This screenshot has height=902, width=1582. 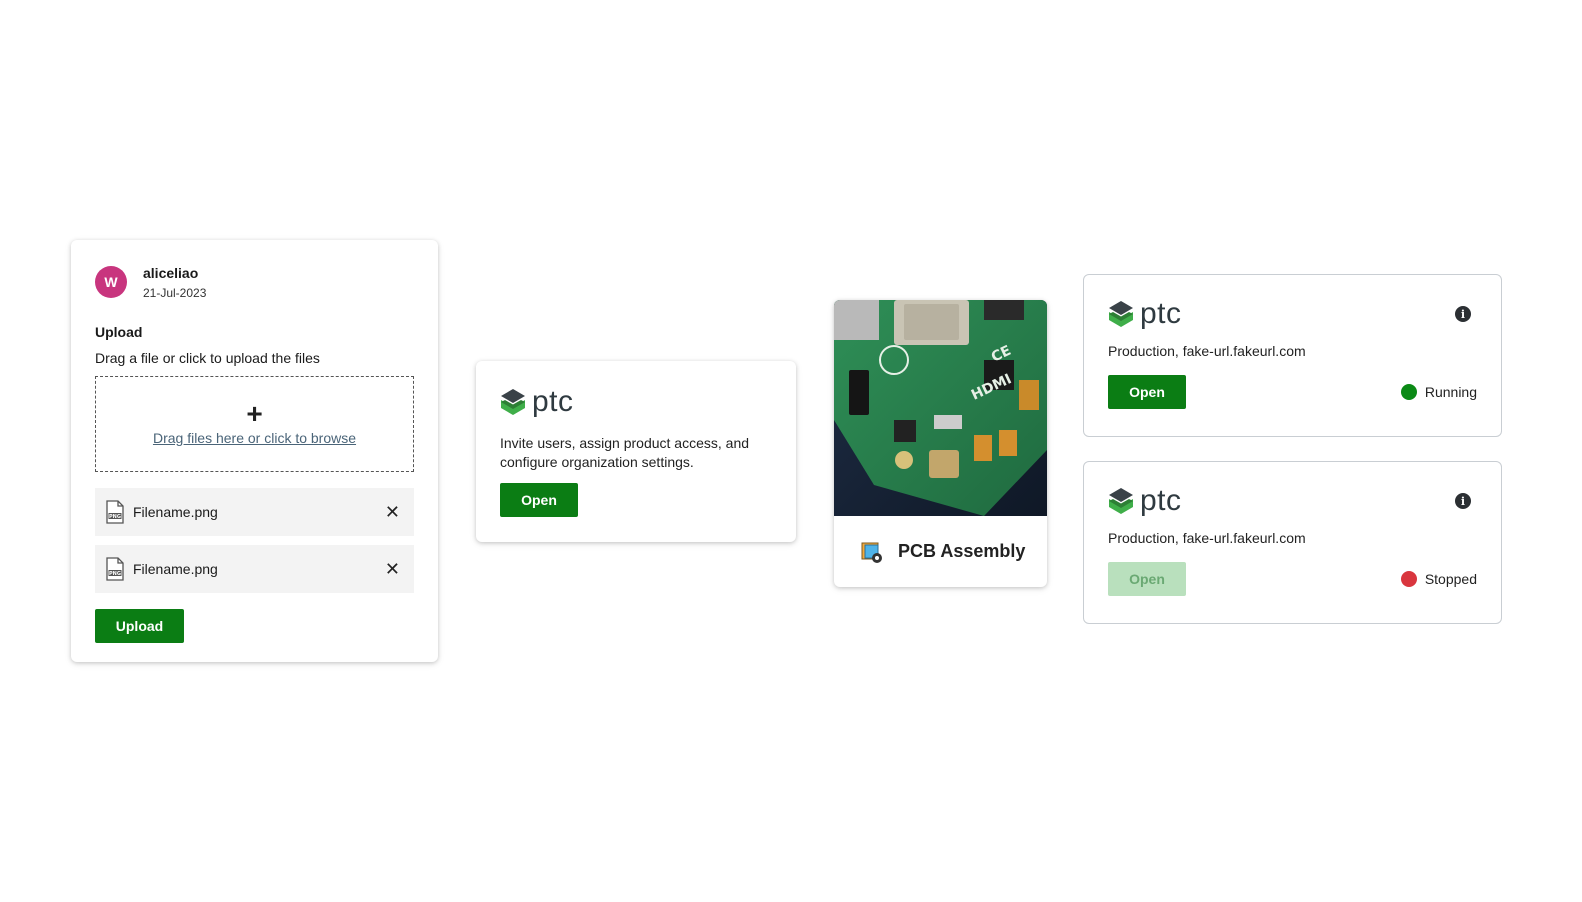 I want to click on username: aliceliao, so click(x=171, y=273).